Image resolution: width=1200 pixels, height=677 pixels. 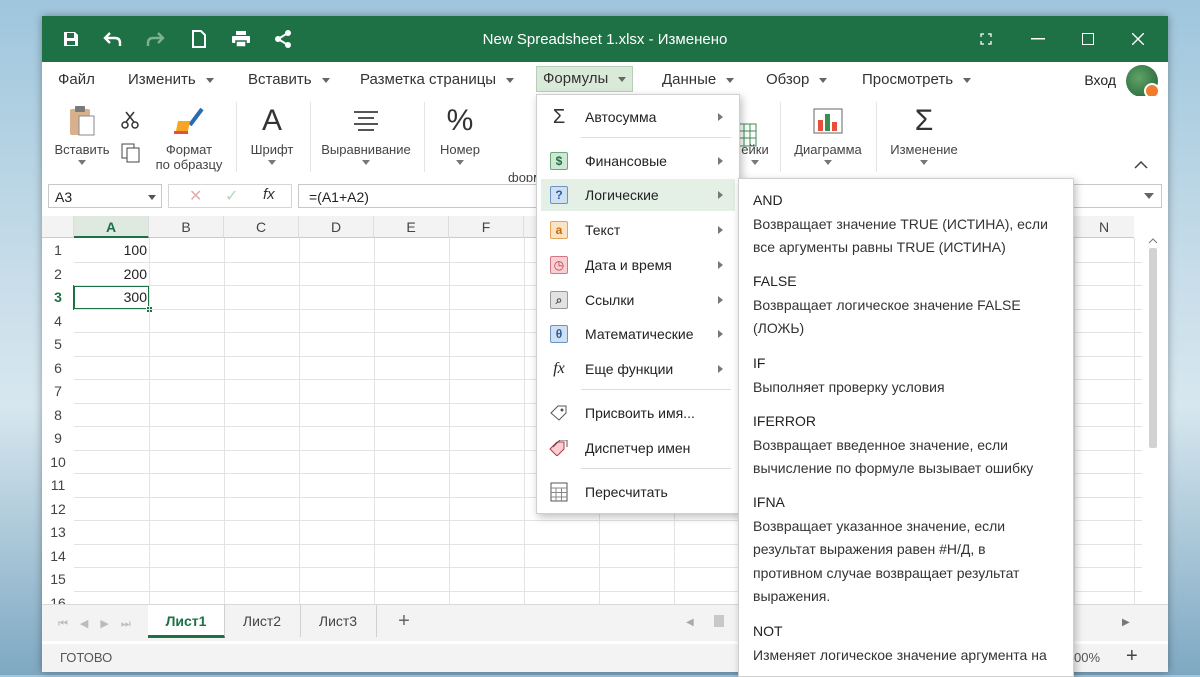 What do you see at coordinates (272, 132) in the screenshot?
I see `font-button: A Шрифт` at bounding box center [272, 132].